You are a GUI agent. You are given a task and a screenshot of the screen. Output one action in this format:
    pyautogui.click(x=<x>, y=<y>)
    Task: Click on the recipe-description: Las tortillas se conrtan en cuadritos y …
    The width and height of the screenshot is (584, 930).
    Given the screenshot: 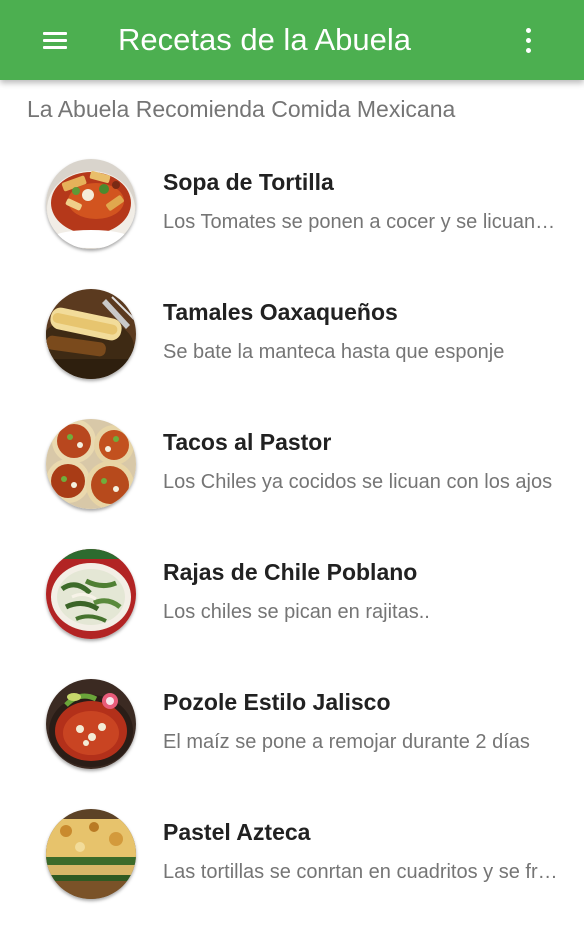 What is the action you would take?
    pyautogui.click(x=361, y=872)
    